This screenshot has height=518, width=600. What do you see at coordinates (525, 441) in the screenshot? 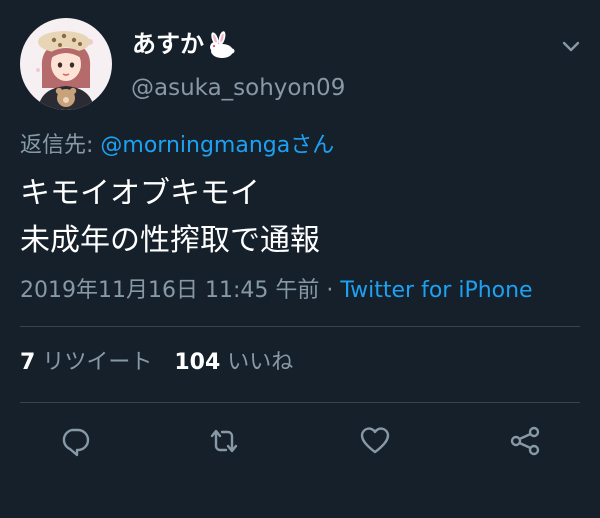
I see `share-icon` at bounding box center [525, 441].